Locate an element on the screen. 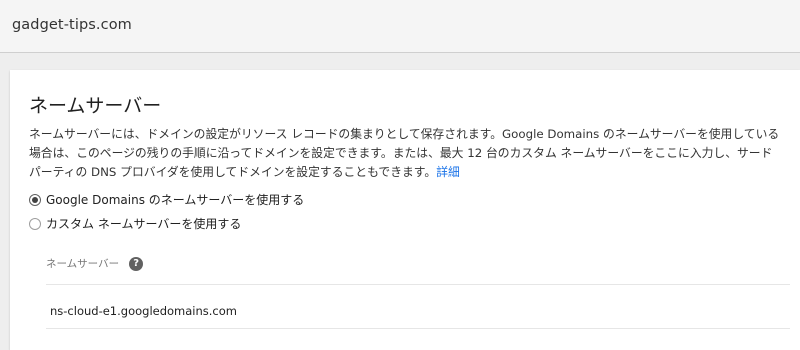 This screenshot has height=350, width=800. radio-button-checked is located at coordinates (35, 199).